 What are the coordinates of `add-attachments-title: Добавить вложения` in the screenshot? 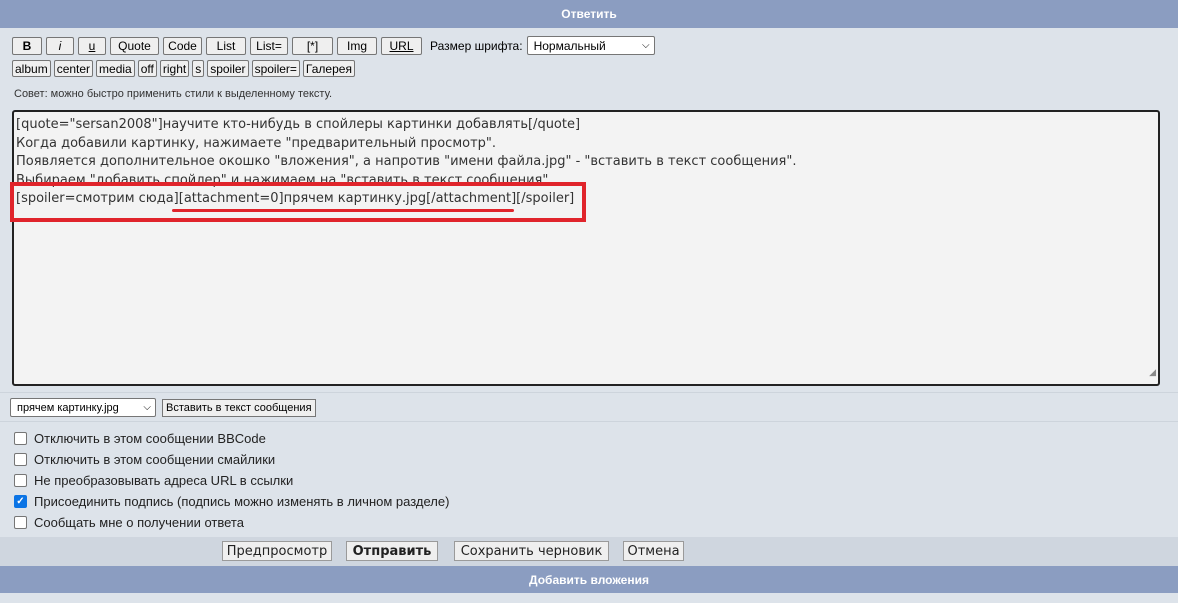 It's located at (589, 579).